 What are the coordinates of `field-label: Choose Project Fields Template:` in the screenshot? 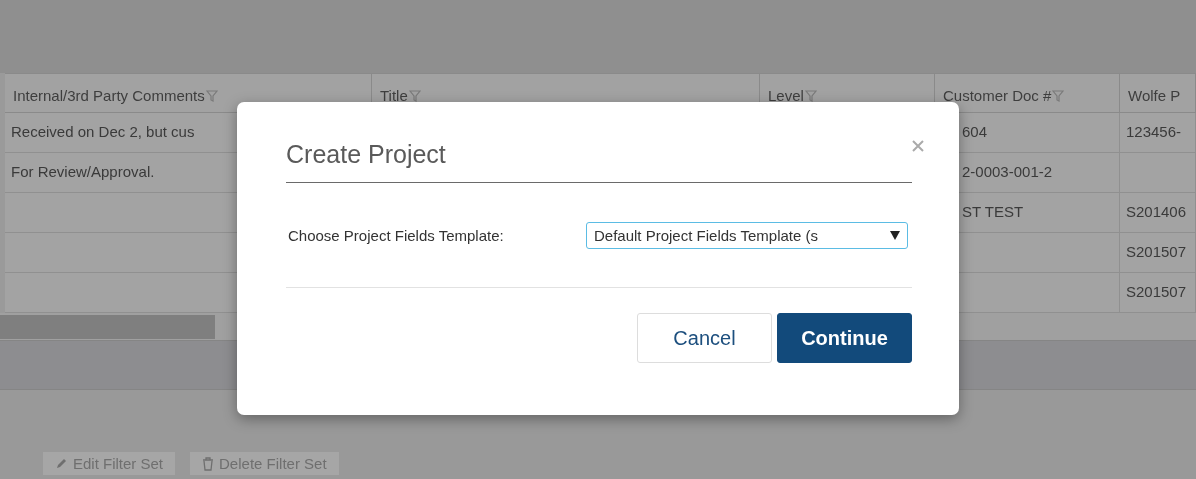 It's located at (396, 235).